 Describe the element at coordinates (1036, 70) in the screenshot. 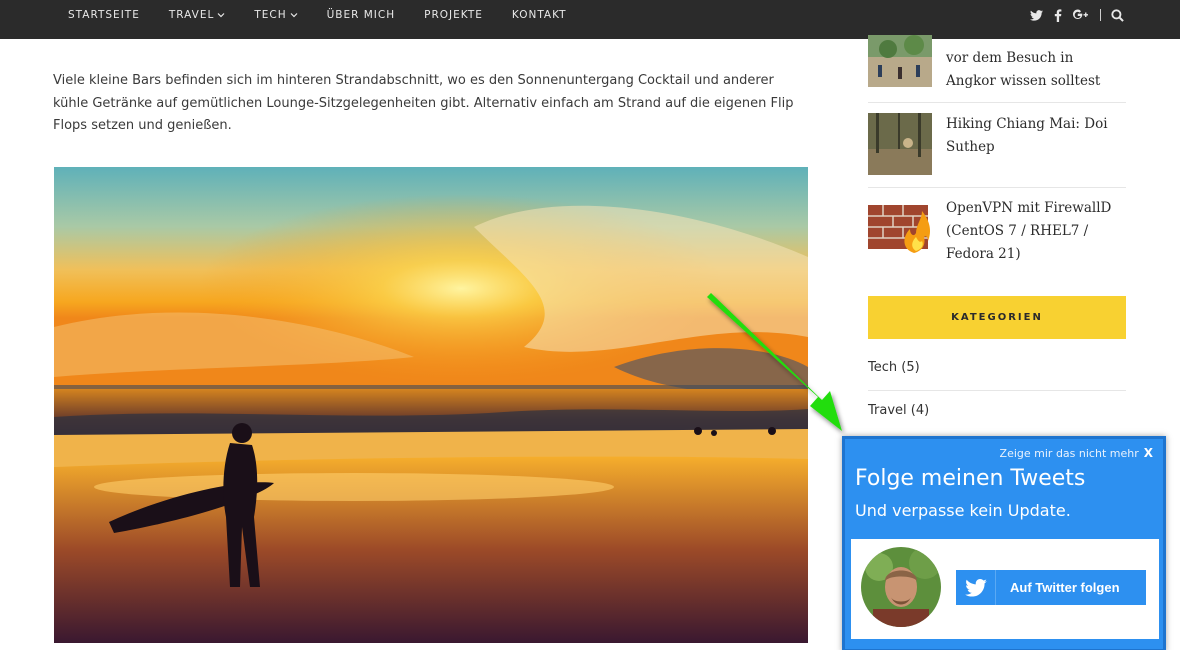

I see `post-title: vor dem Besuch in Angkor wissen solltest` at that location.